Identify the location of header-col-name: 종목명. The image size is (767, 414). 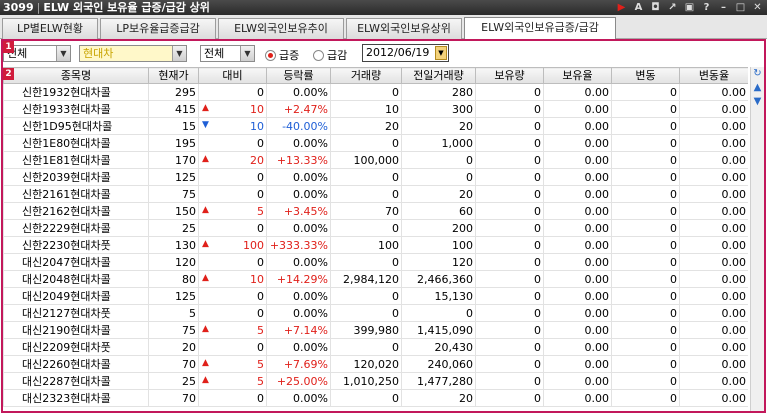
(76, 75).